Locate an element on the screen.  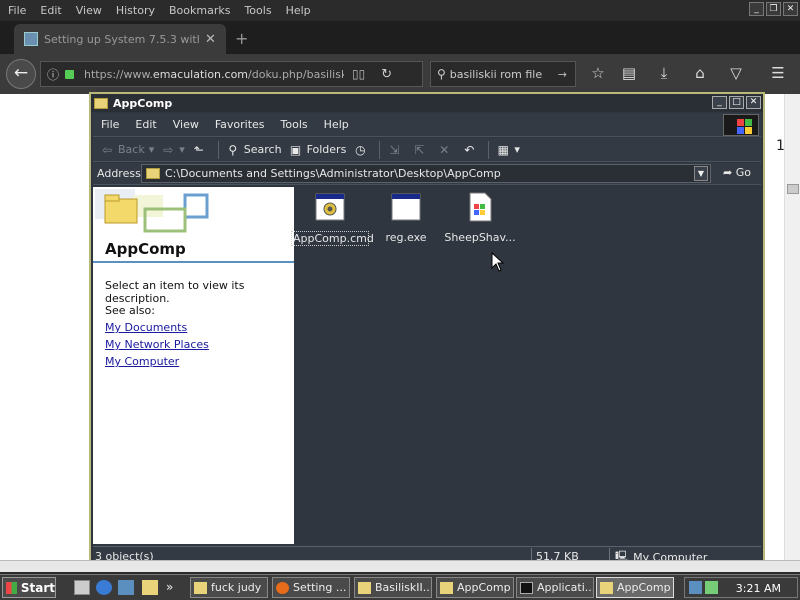
folders-button: ▣ Folders is located at coordinates (317, 150).